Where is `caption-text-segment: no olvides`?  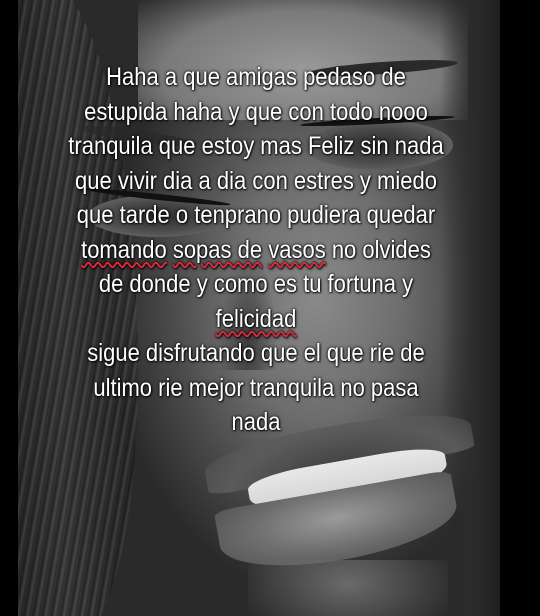
caption-text-segment: no olvides is located at coordinates (378, 249).